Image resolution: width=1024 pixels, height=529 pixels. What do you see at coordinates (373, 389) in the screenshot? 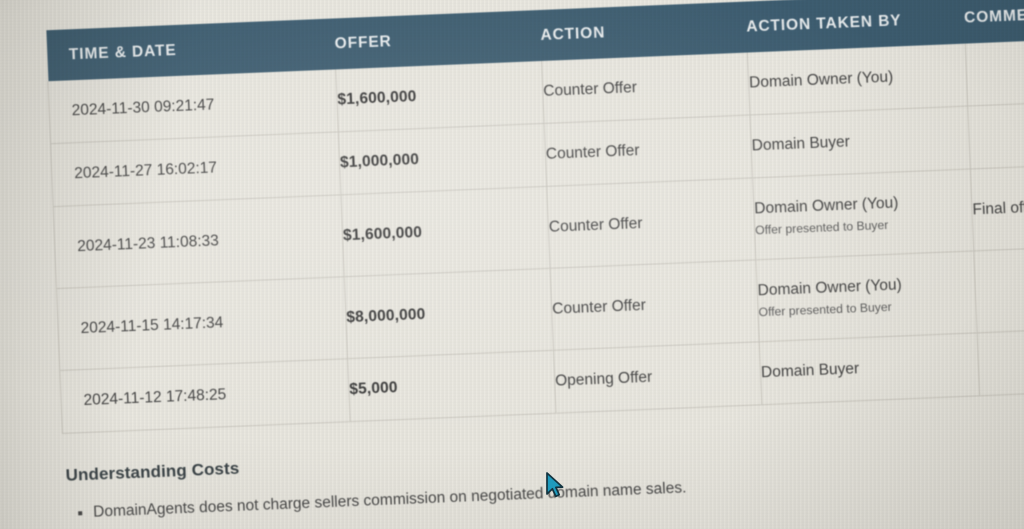
I see `offer-amount: $5,000` at bounding box center [373, 389].